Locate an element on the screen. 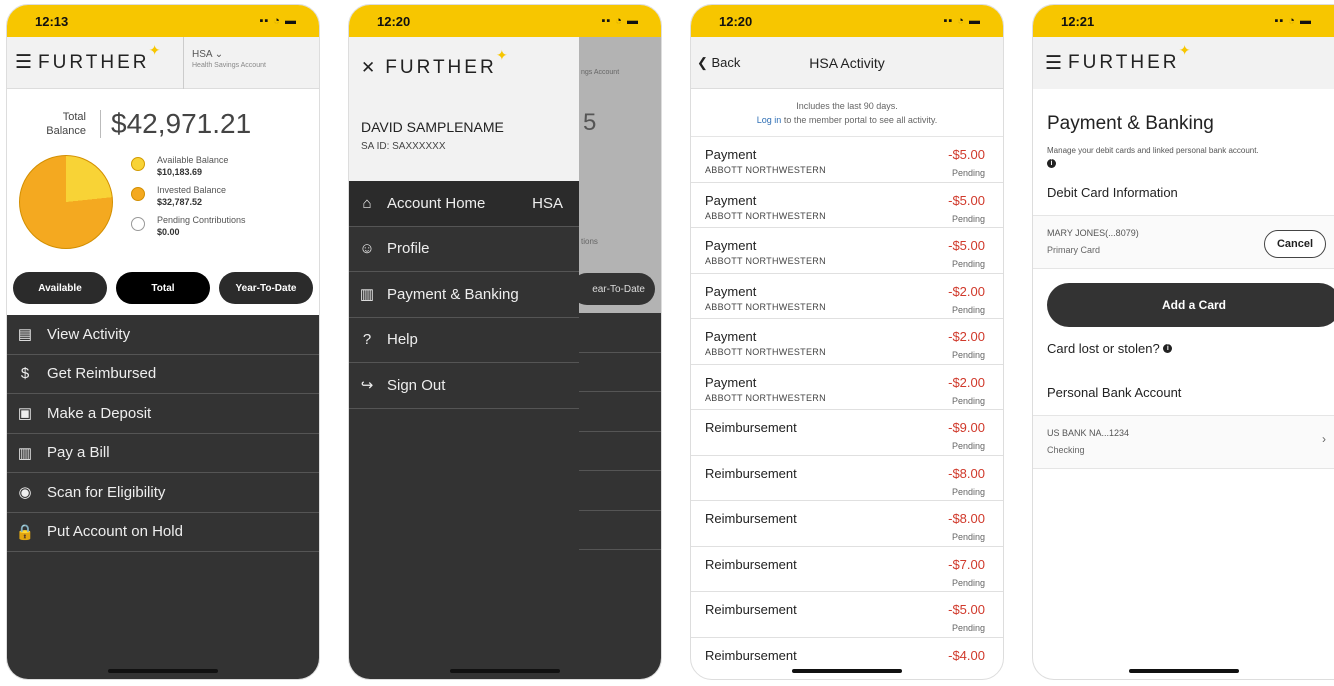  menu-put-on-hold: 🔒 Put Account on Hold is located at coordinates (163, 532).